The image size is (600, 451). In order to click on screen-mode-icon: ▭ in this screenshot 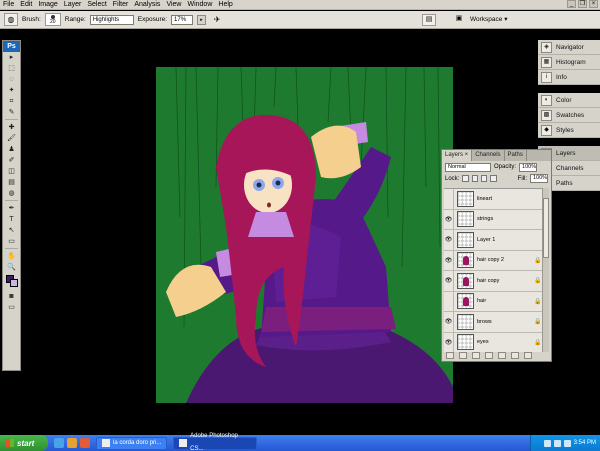, I will do `click(11, 307)`.